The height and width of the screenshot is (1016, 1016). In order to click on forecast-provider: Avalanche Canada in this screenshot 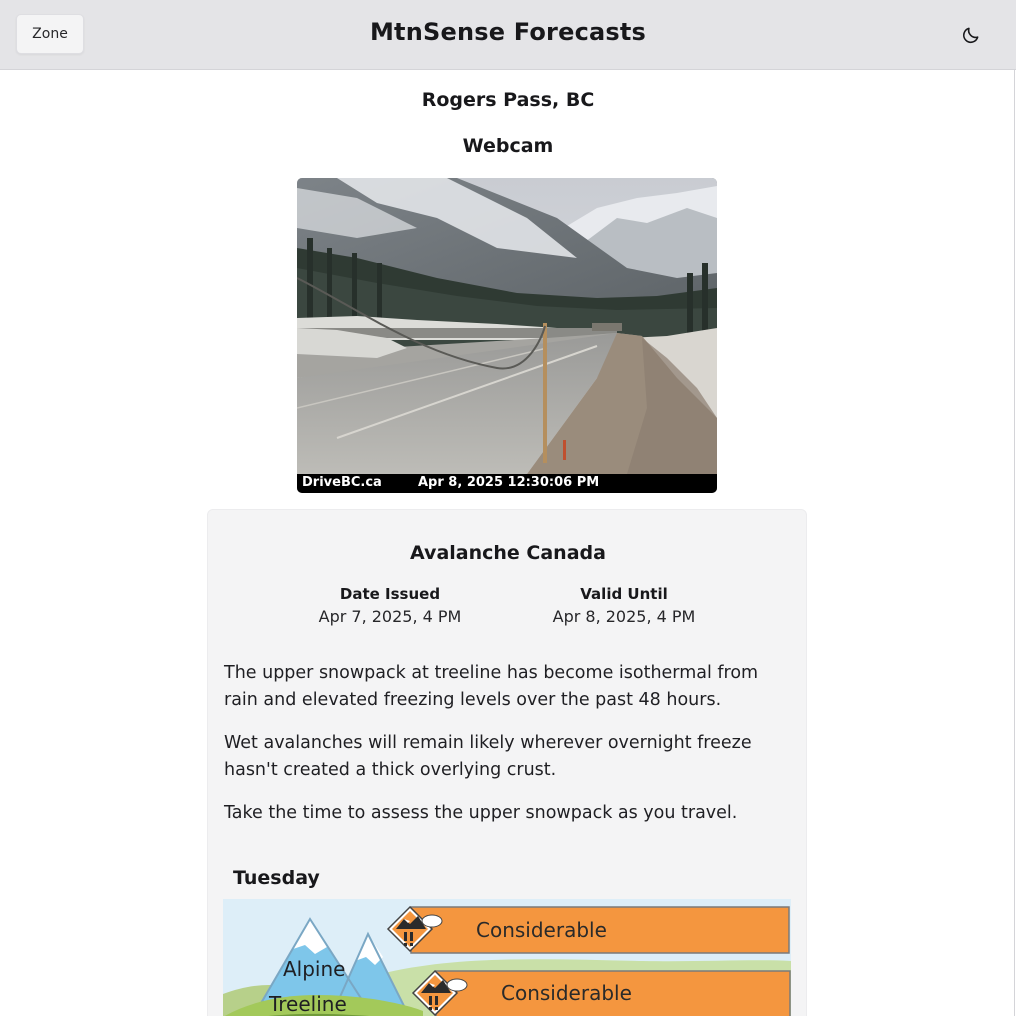, I will do `click(508, 553)`.